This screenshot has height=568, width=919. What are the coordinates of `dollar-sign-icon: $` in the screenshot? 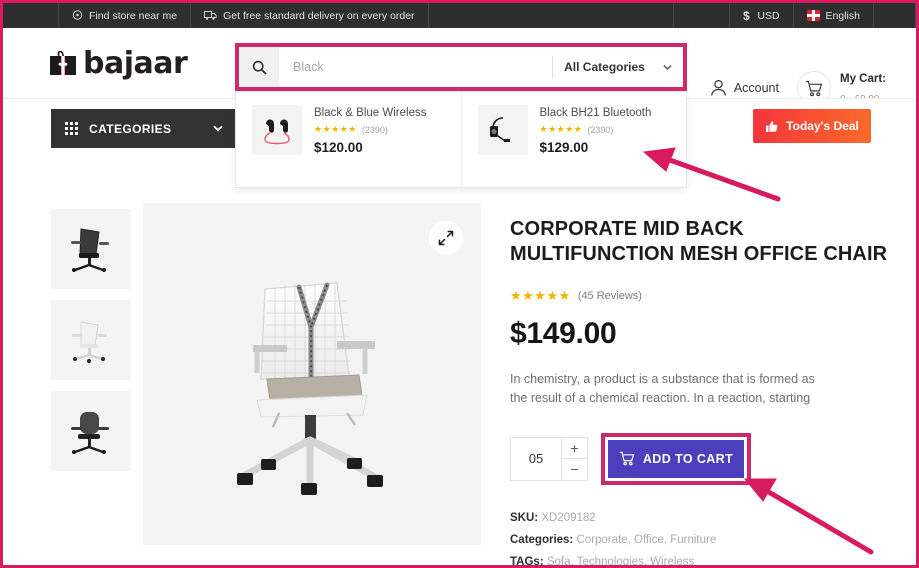 It's located at (747, 15).